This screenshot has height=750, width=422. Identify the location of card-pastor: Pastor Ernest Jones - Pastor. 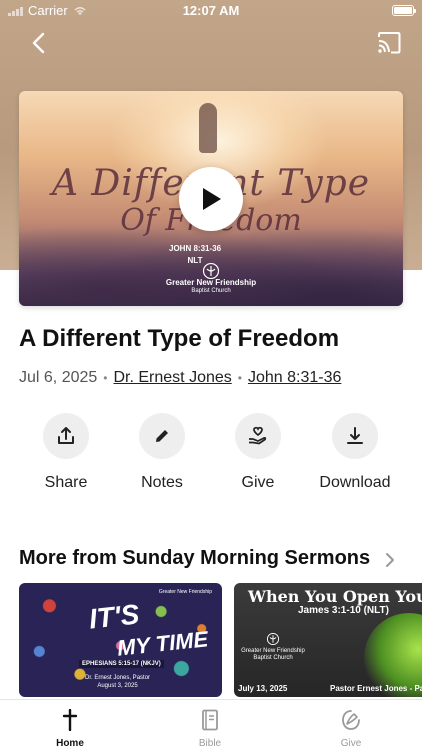
(376, 688).